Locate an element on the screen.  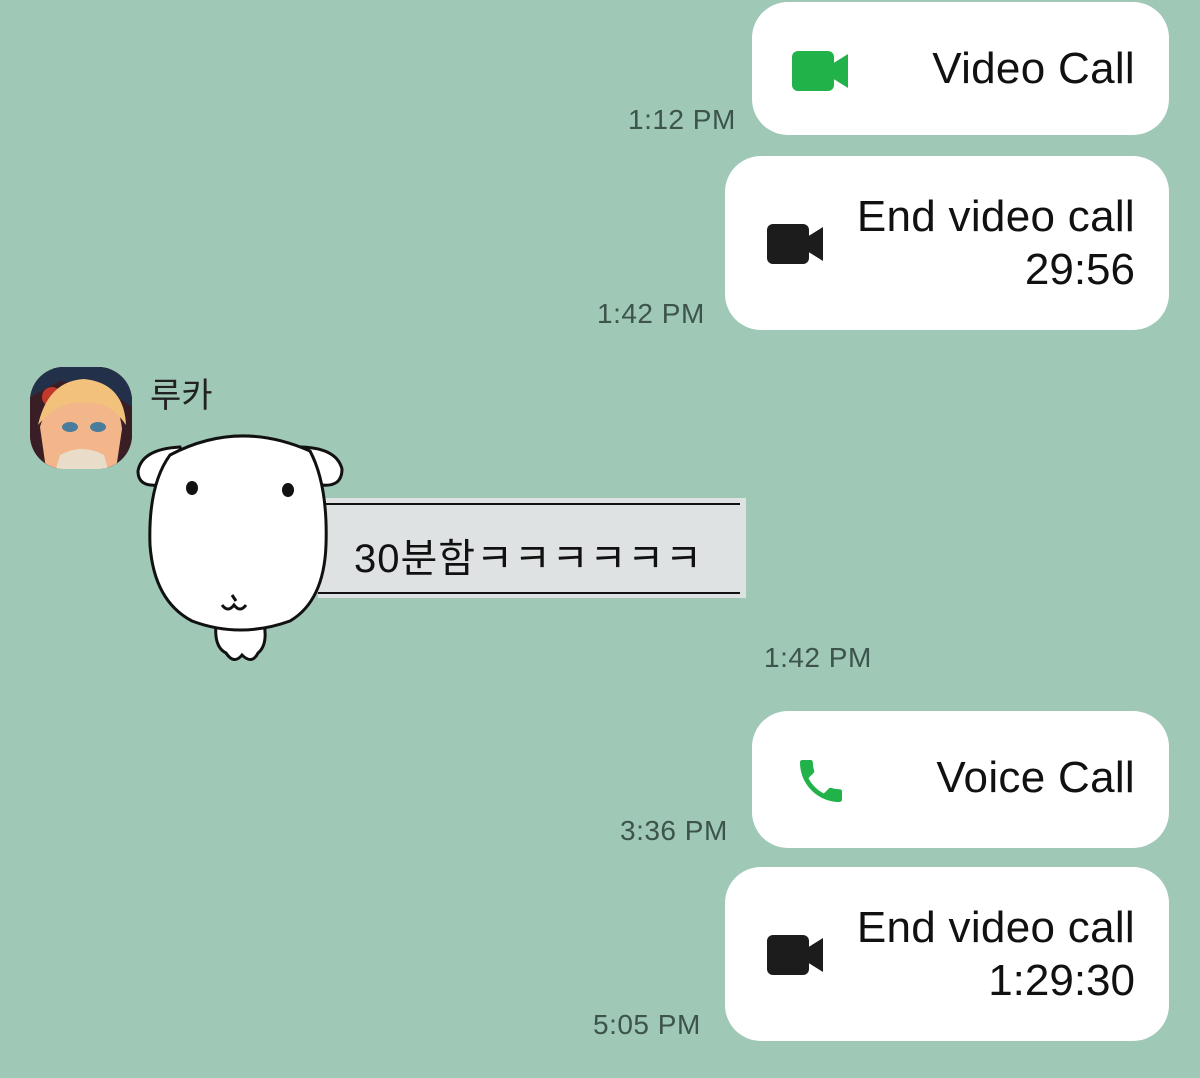
message-time: 5:05 PM is located at coordinates (647, 1024).